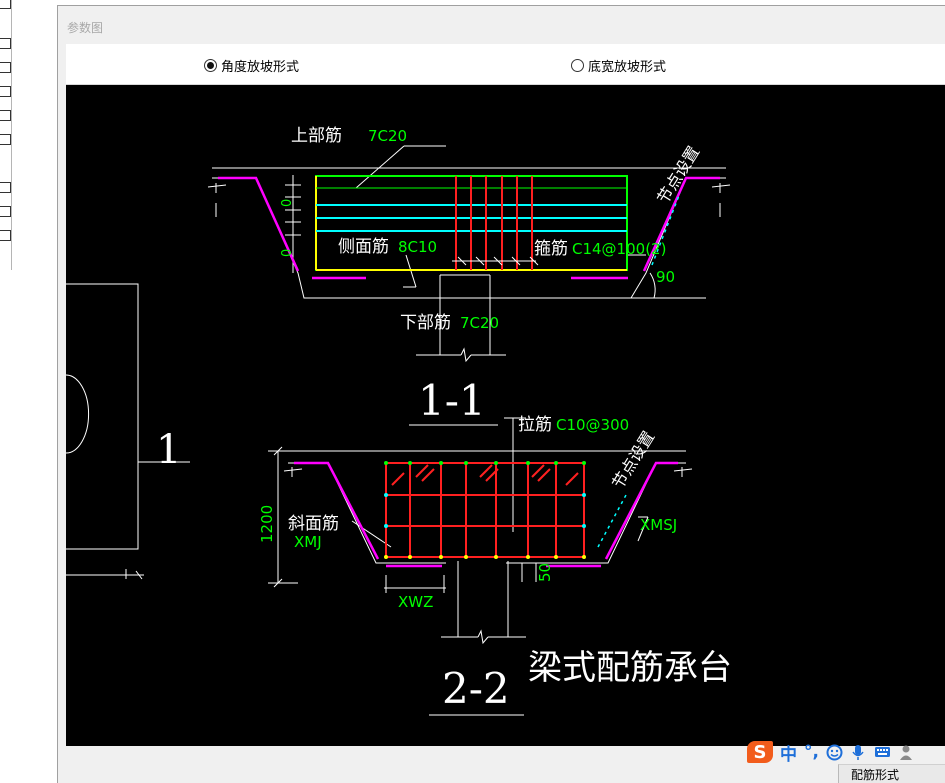 This screenshot has width=945, height=783. I want to click on s22-xwz: XWZ, so click(415, 602).